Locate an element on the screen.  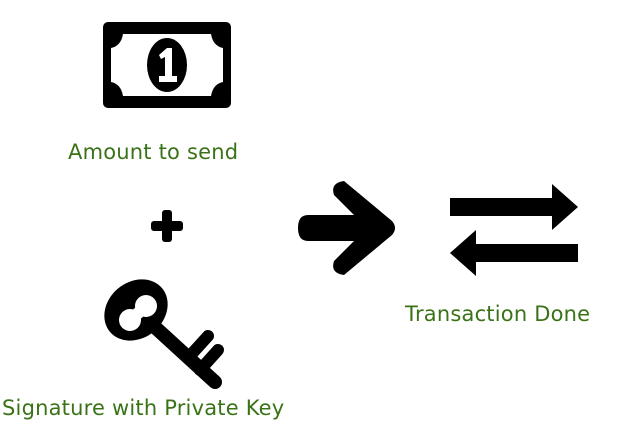
signature-label: Signature with Private Key is located at coordinates (143, 408).